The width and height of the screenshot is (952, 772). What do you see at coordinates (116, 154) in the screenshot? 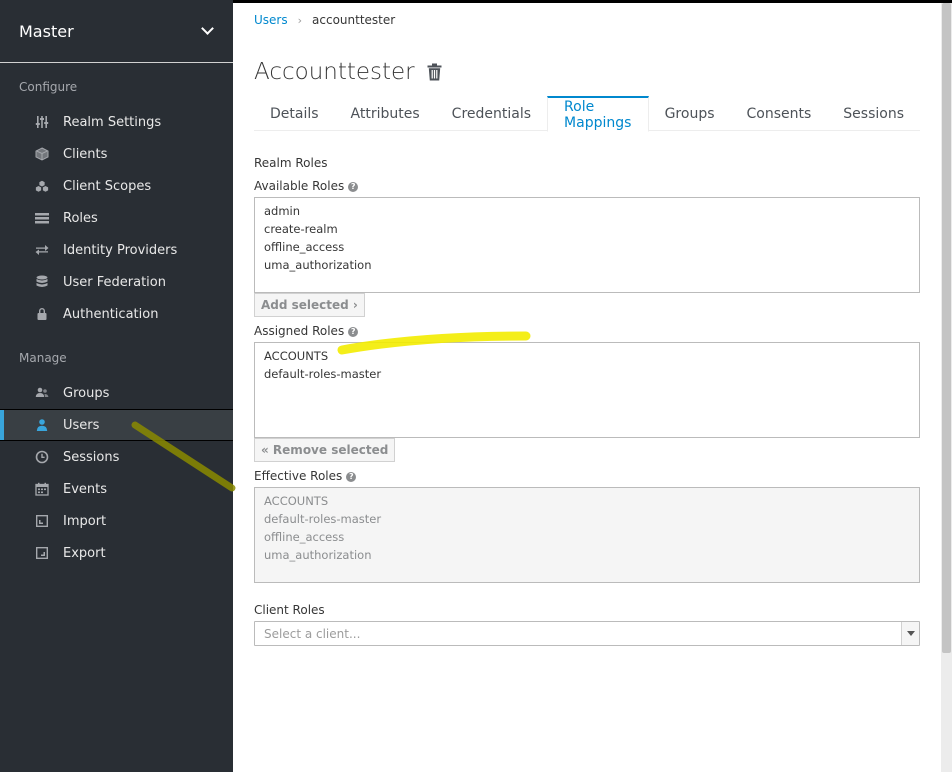
I see `sidebar-item-clients: Clients` at bounding box center [116, 154].